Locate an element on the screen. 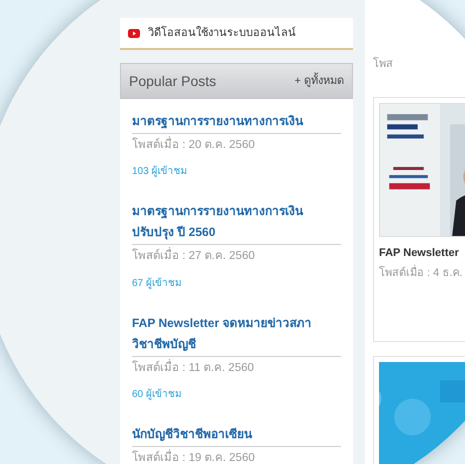 The image size is (465, 464). view-count: 60 ผู้เข้าชม is located at coordinates (157, 395).